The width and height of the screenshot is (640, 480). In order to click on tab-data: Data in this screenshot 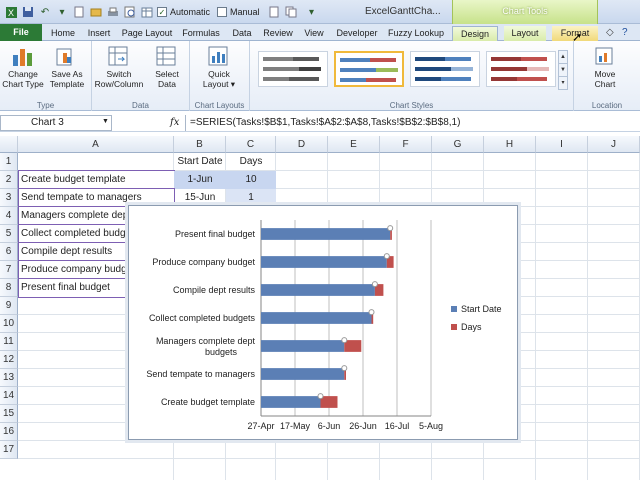, I will do `click(242, 33)`.